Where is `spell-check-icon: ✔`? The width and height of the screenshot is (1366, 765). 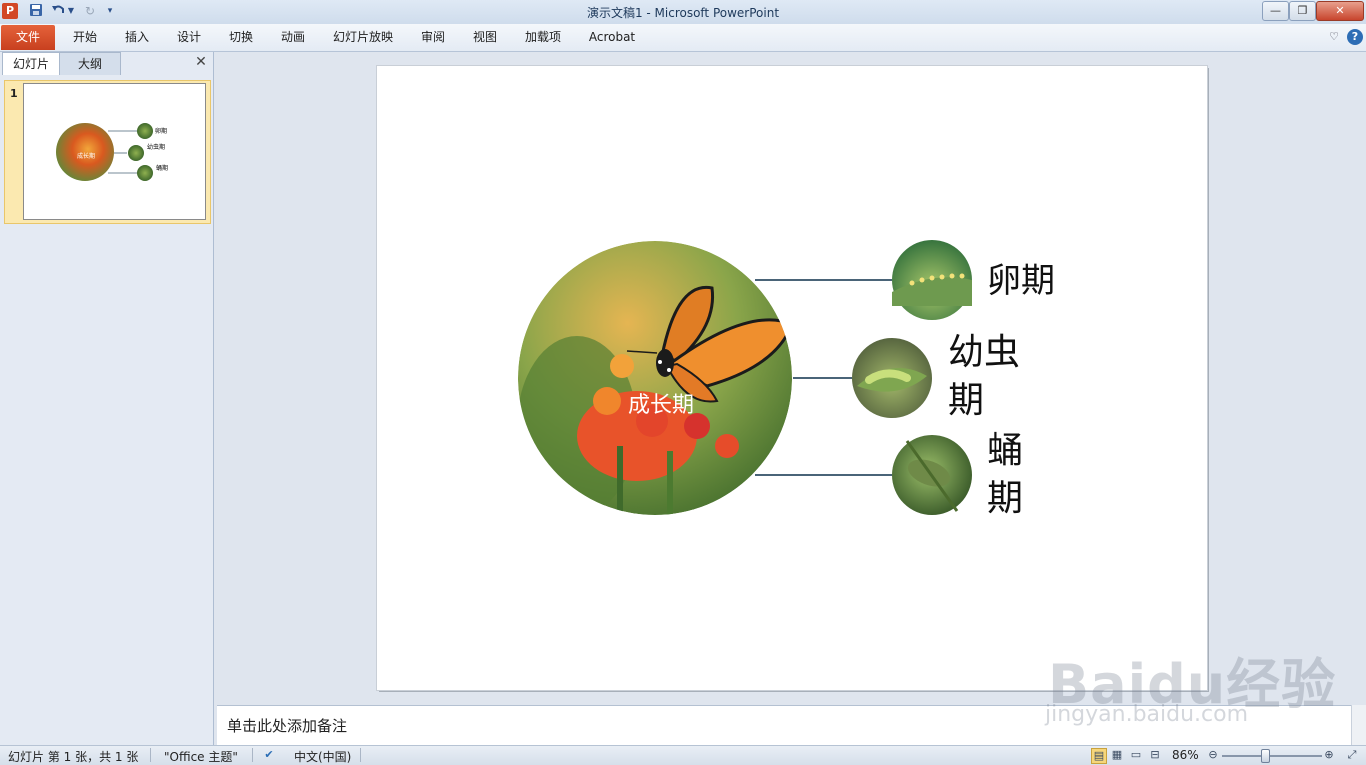
spell-check-icon: ✔ is located at coordinates (269, 755).